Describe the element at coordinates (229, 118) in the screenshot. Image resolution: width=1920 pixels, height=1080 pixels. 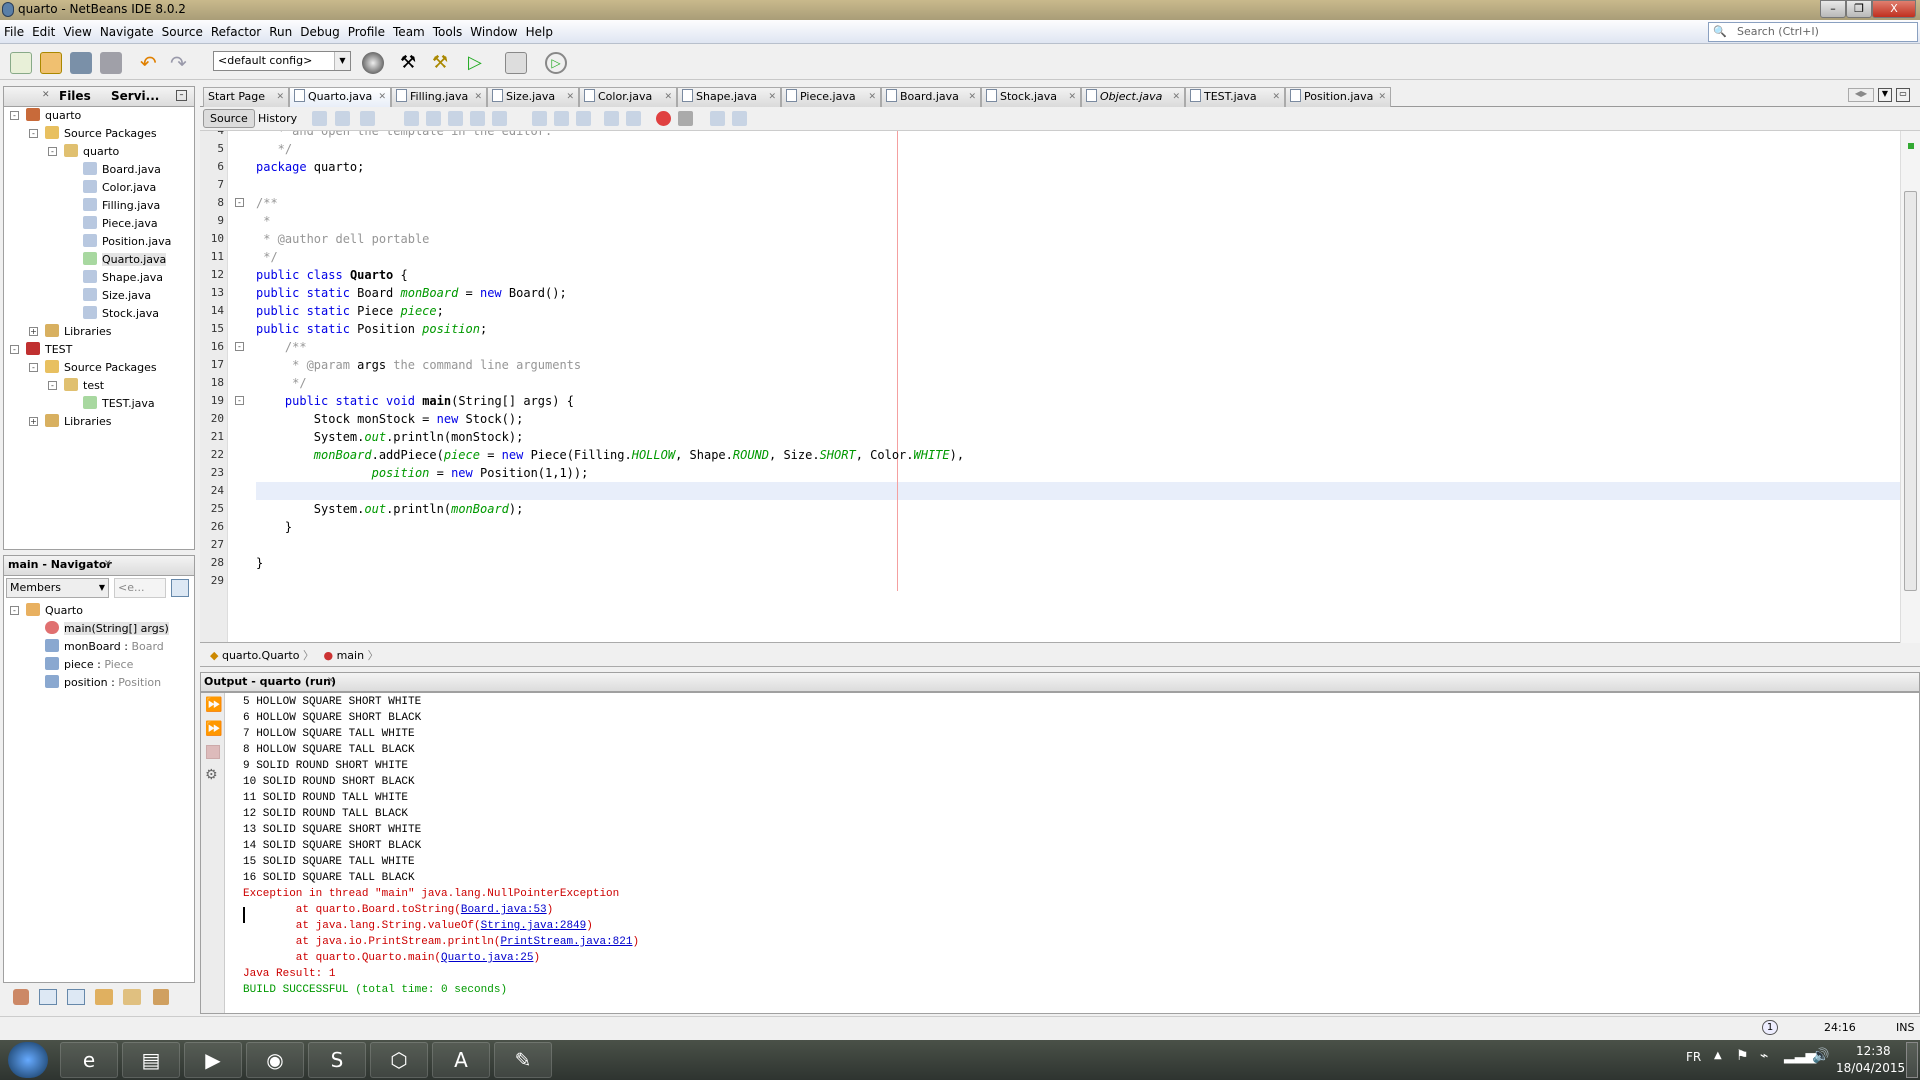
I see `source-button: Source` at that location.